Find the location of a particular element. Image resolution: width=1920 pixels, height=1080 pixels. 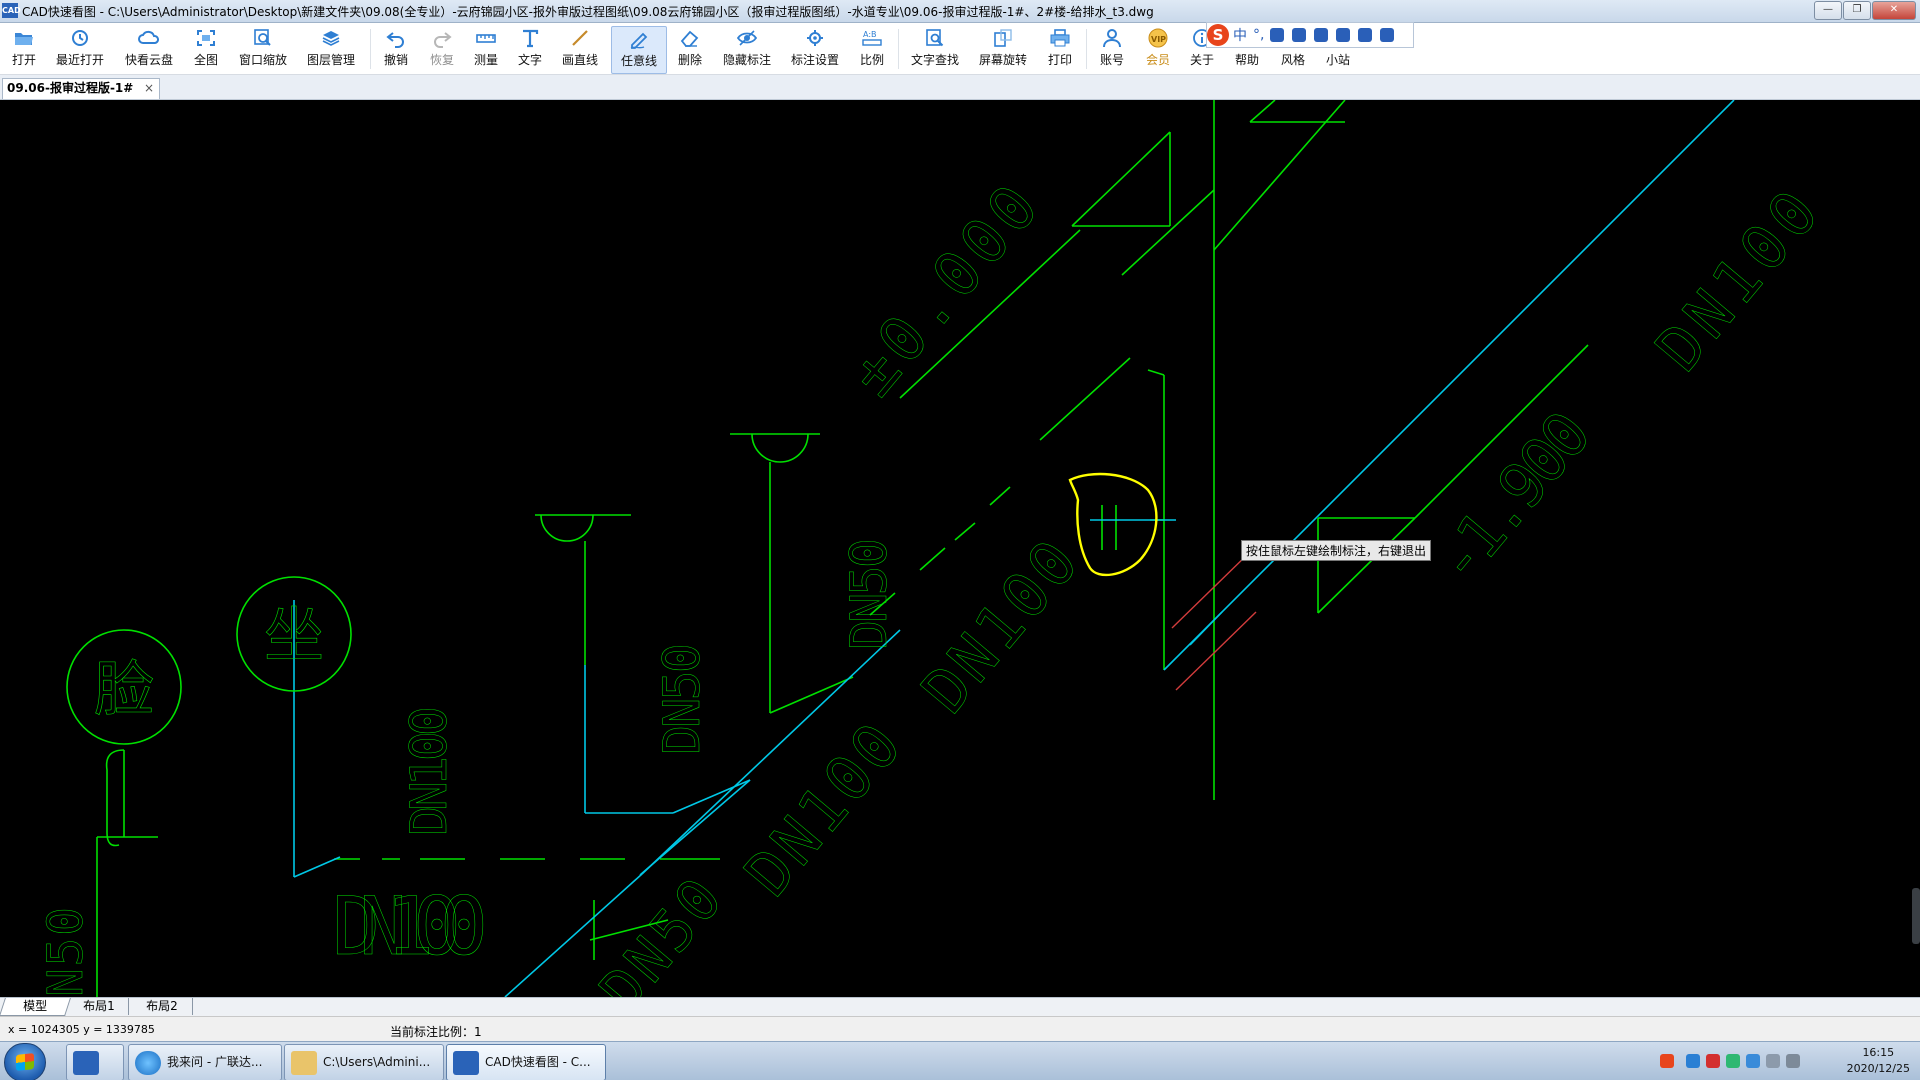

microphone-icon is located at coordinates (1299, 35).